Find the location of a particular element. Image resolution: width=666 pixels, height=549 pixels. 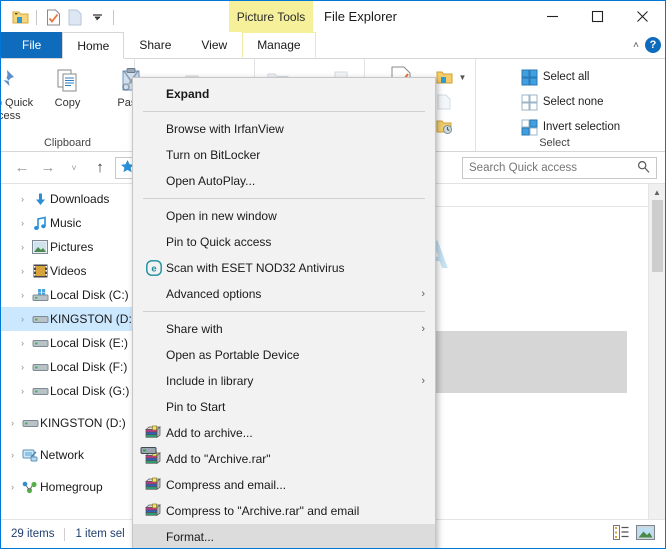

collapse-ribbon-icon: ˄ is located at coordinates (636, 45).